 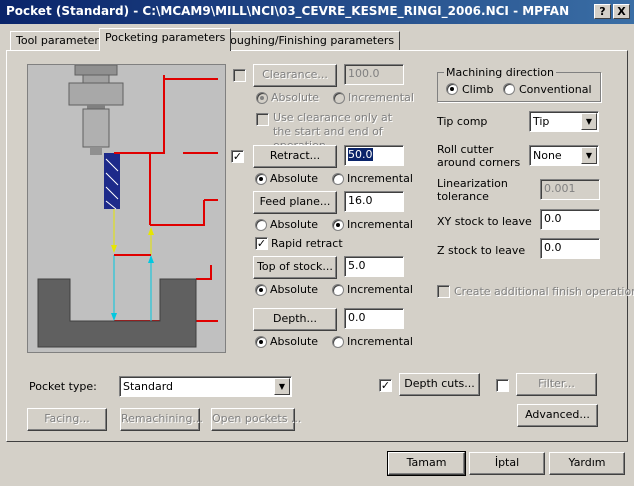 What do you see at coordinates (570, 219) in the screenshot?
I see `xy-stock-input: 0.0` at bounding box center [570, 219].